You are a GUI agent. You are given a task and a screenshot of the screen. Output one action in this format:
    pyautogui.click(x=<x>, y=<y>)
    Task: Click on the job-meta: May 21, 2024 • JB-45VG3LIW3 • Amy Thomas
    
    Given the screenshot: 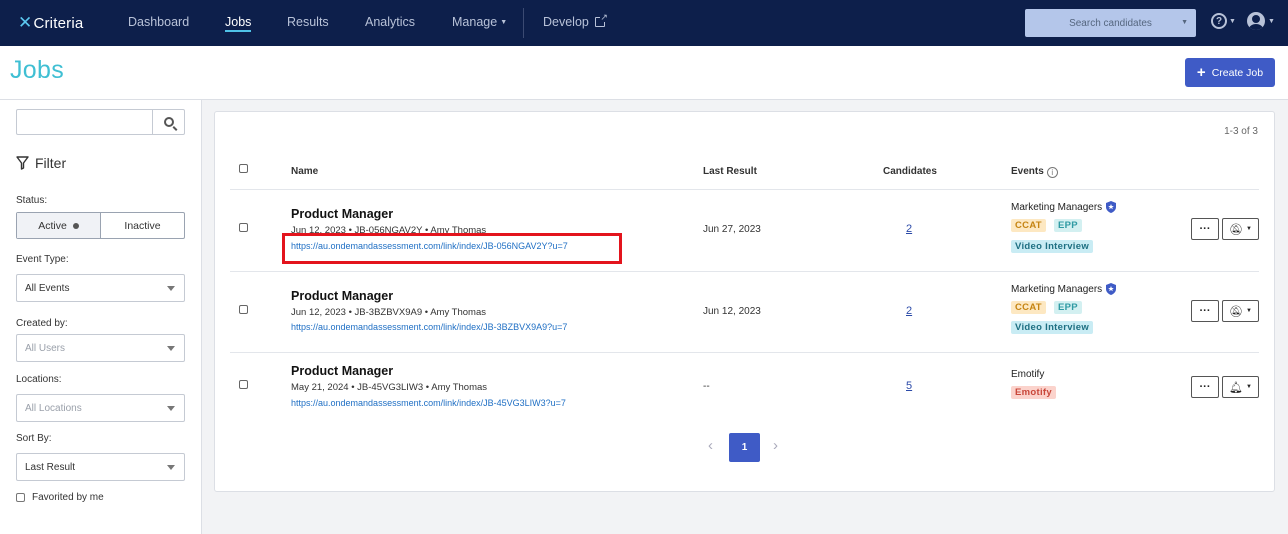 What is the action you would take?
    pyautogui.click(x=389, y=387)
    